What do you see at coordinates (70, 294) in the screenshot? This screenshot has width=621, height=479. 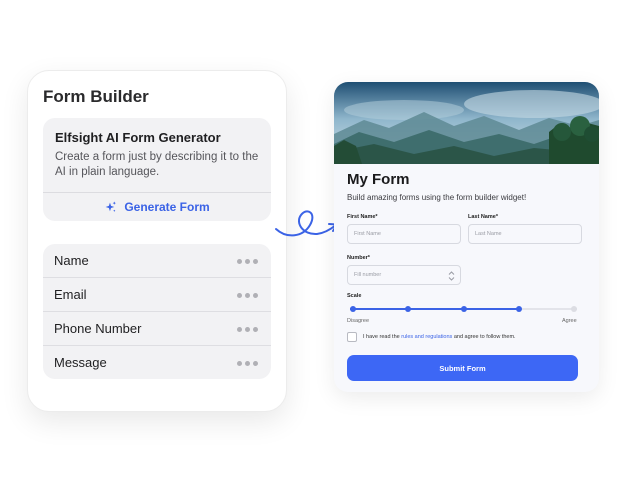 I see `field-label: Email` at bounding box center [70, 294].